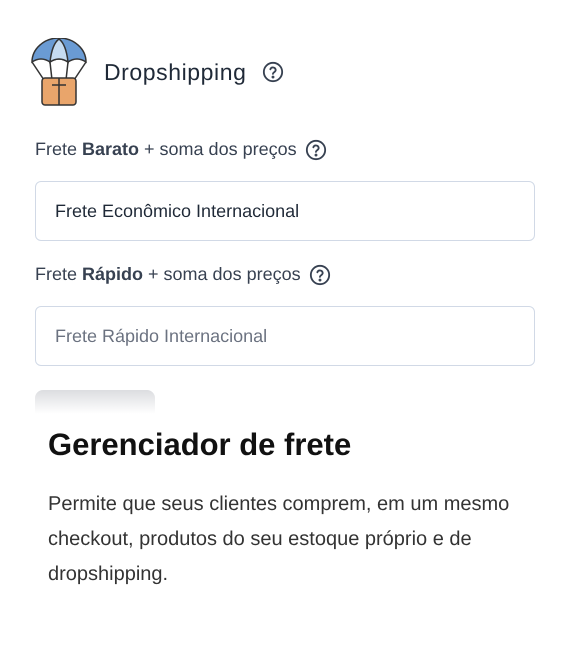 The width and height of the screenshot is (564, 662). Describe the element at coordinates (200, 445) in the screenshot. I see `feature-title: Gerenciador de frete` at that location.